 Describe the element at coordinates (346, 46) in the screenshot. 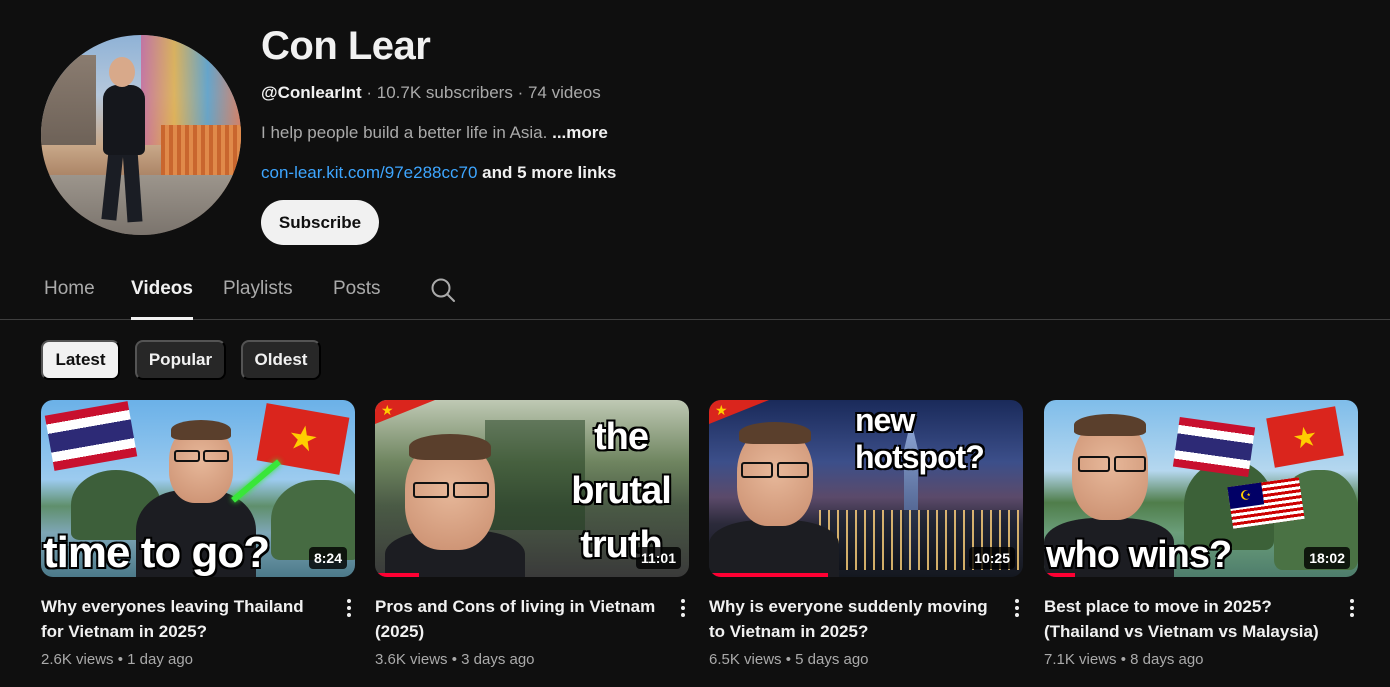

I see `channel-name: Con Lear` at that location.